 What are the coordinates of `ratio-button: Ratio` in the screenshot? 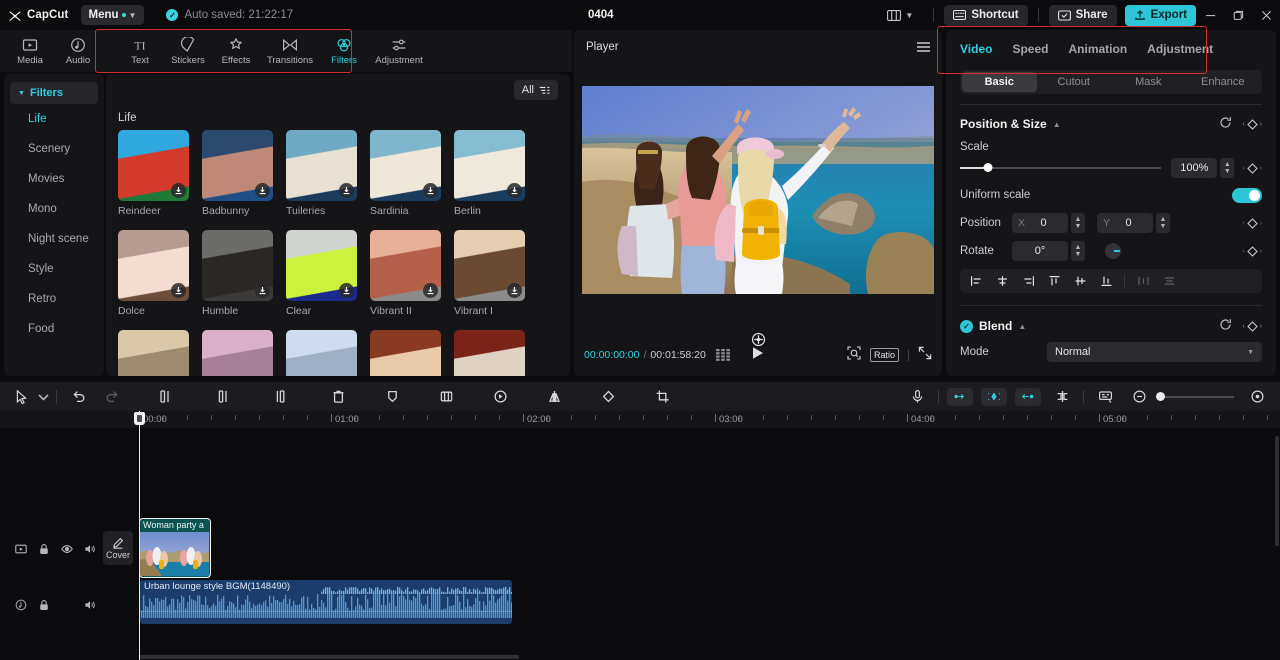 It's located at (884, 355).